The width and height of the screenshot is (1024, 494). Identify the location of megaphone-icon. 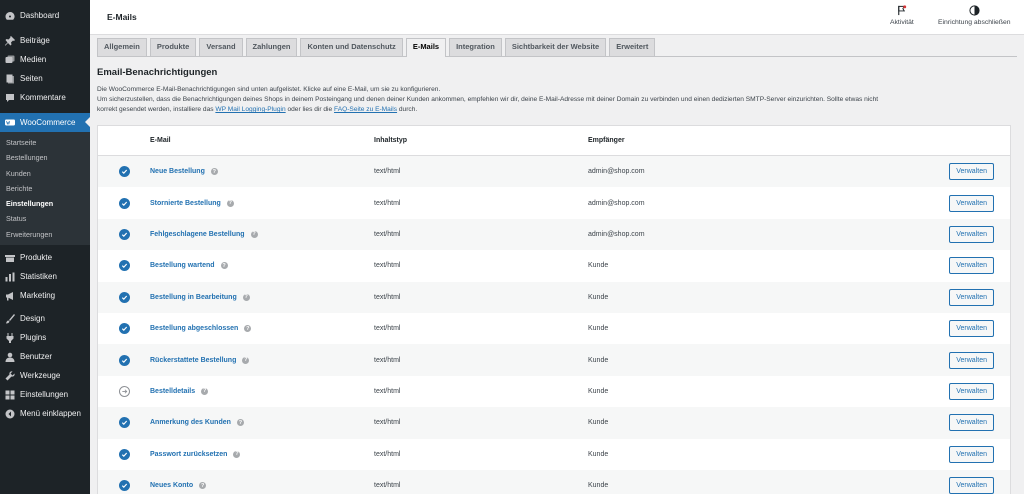
(10, 296).